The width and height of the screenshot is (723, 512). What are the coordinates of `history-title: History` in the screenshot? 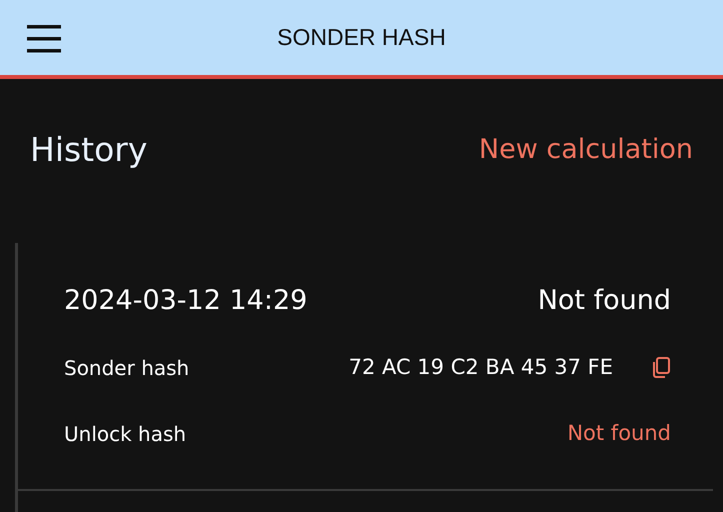 It's located at (89, 150).